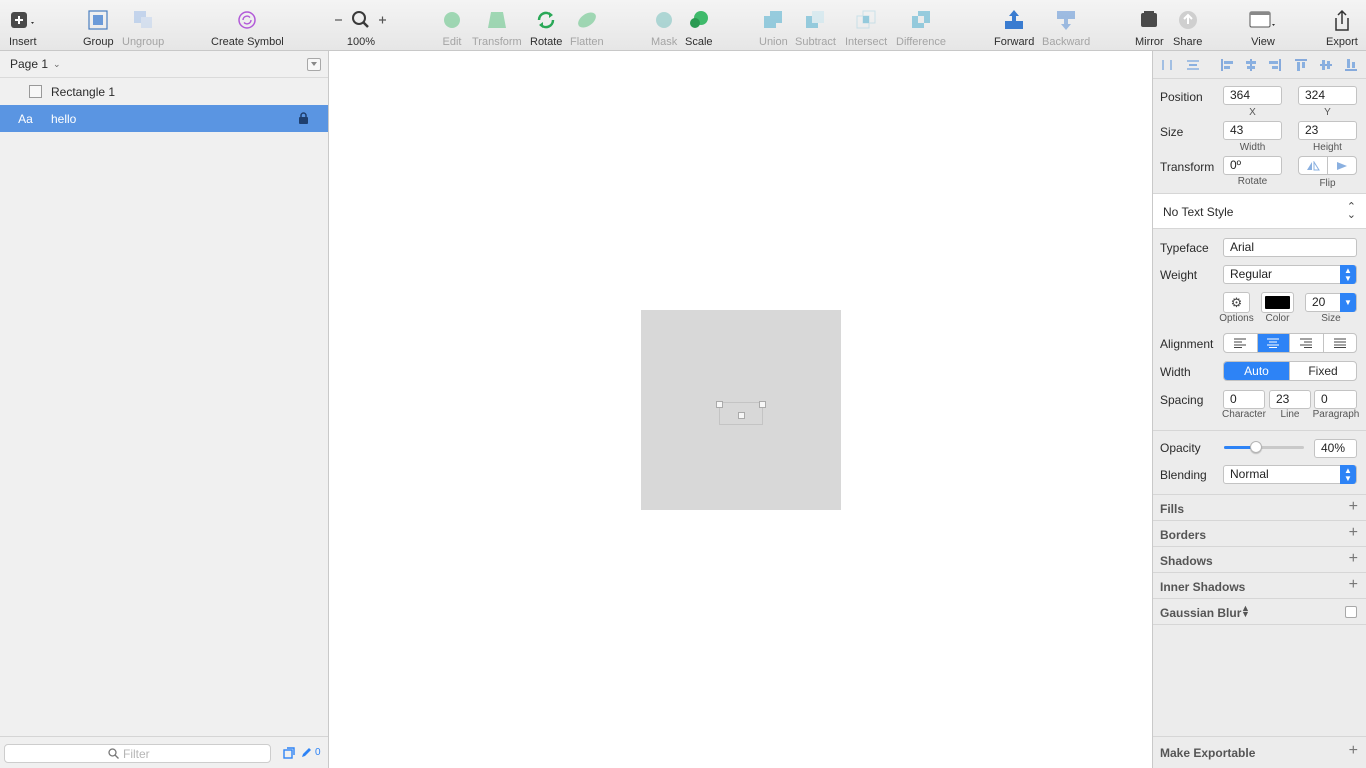 This screenshot has width=1366, height=768. What do you see at coordinates (921, 28) in the screenshot?
I see `difference-button: Difference` at bounding box center [921, 28].